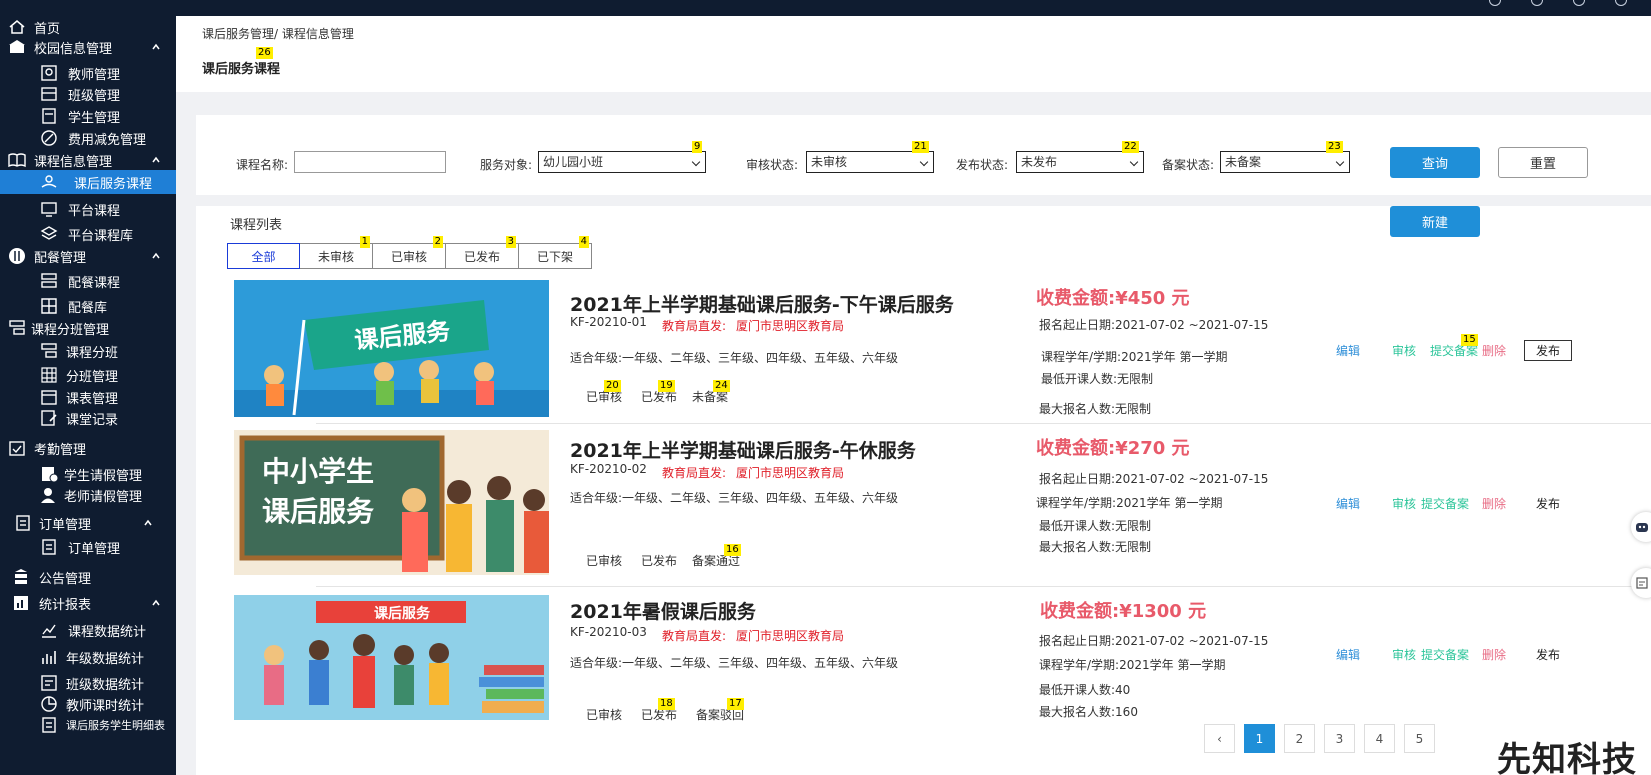 Image resolution: width=1651 pixels, height=775 pixels. Describe the element at coordinates (49, 375) in the screenshot. I see `grid2-icon` at that location.